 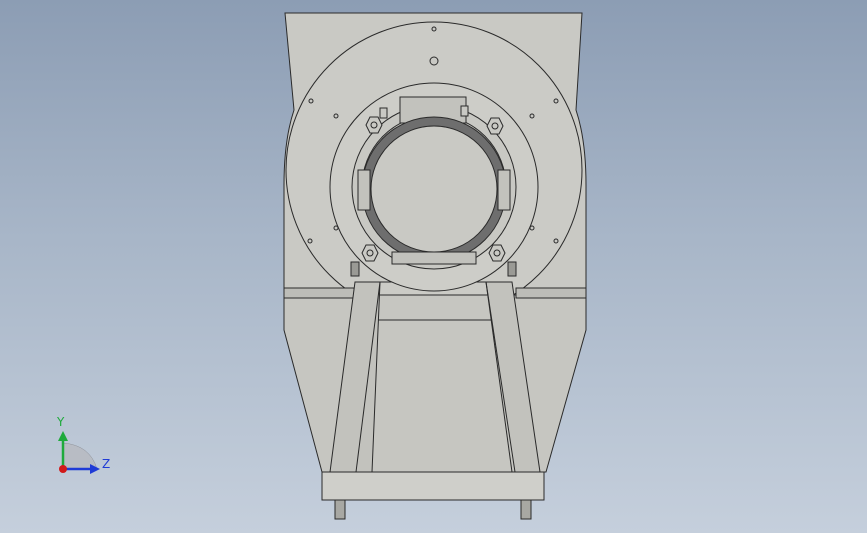 What do you see at coordinates (464, 111) in the screenshot?
I see `screw-top-right` at bounding box center [464, 111].